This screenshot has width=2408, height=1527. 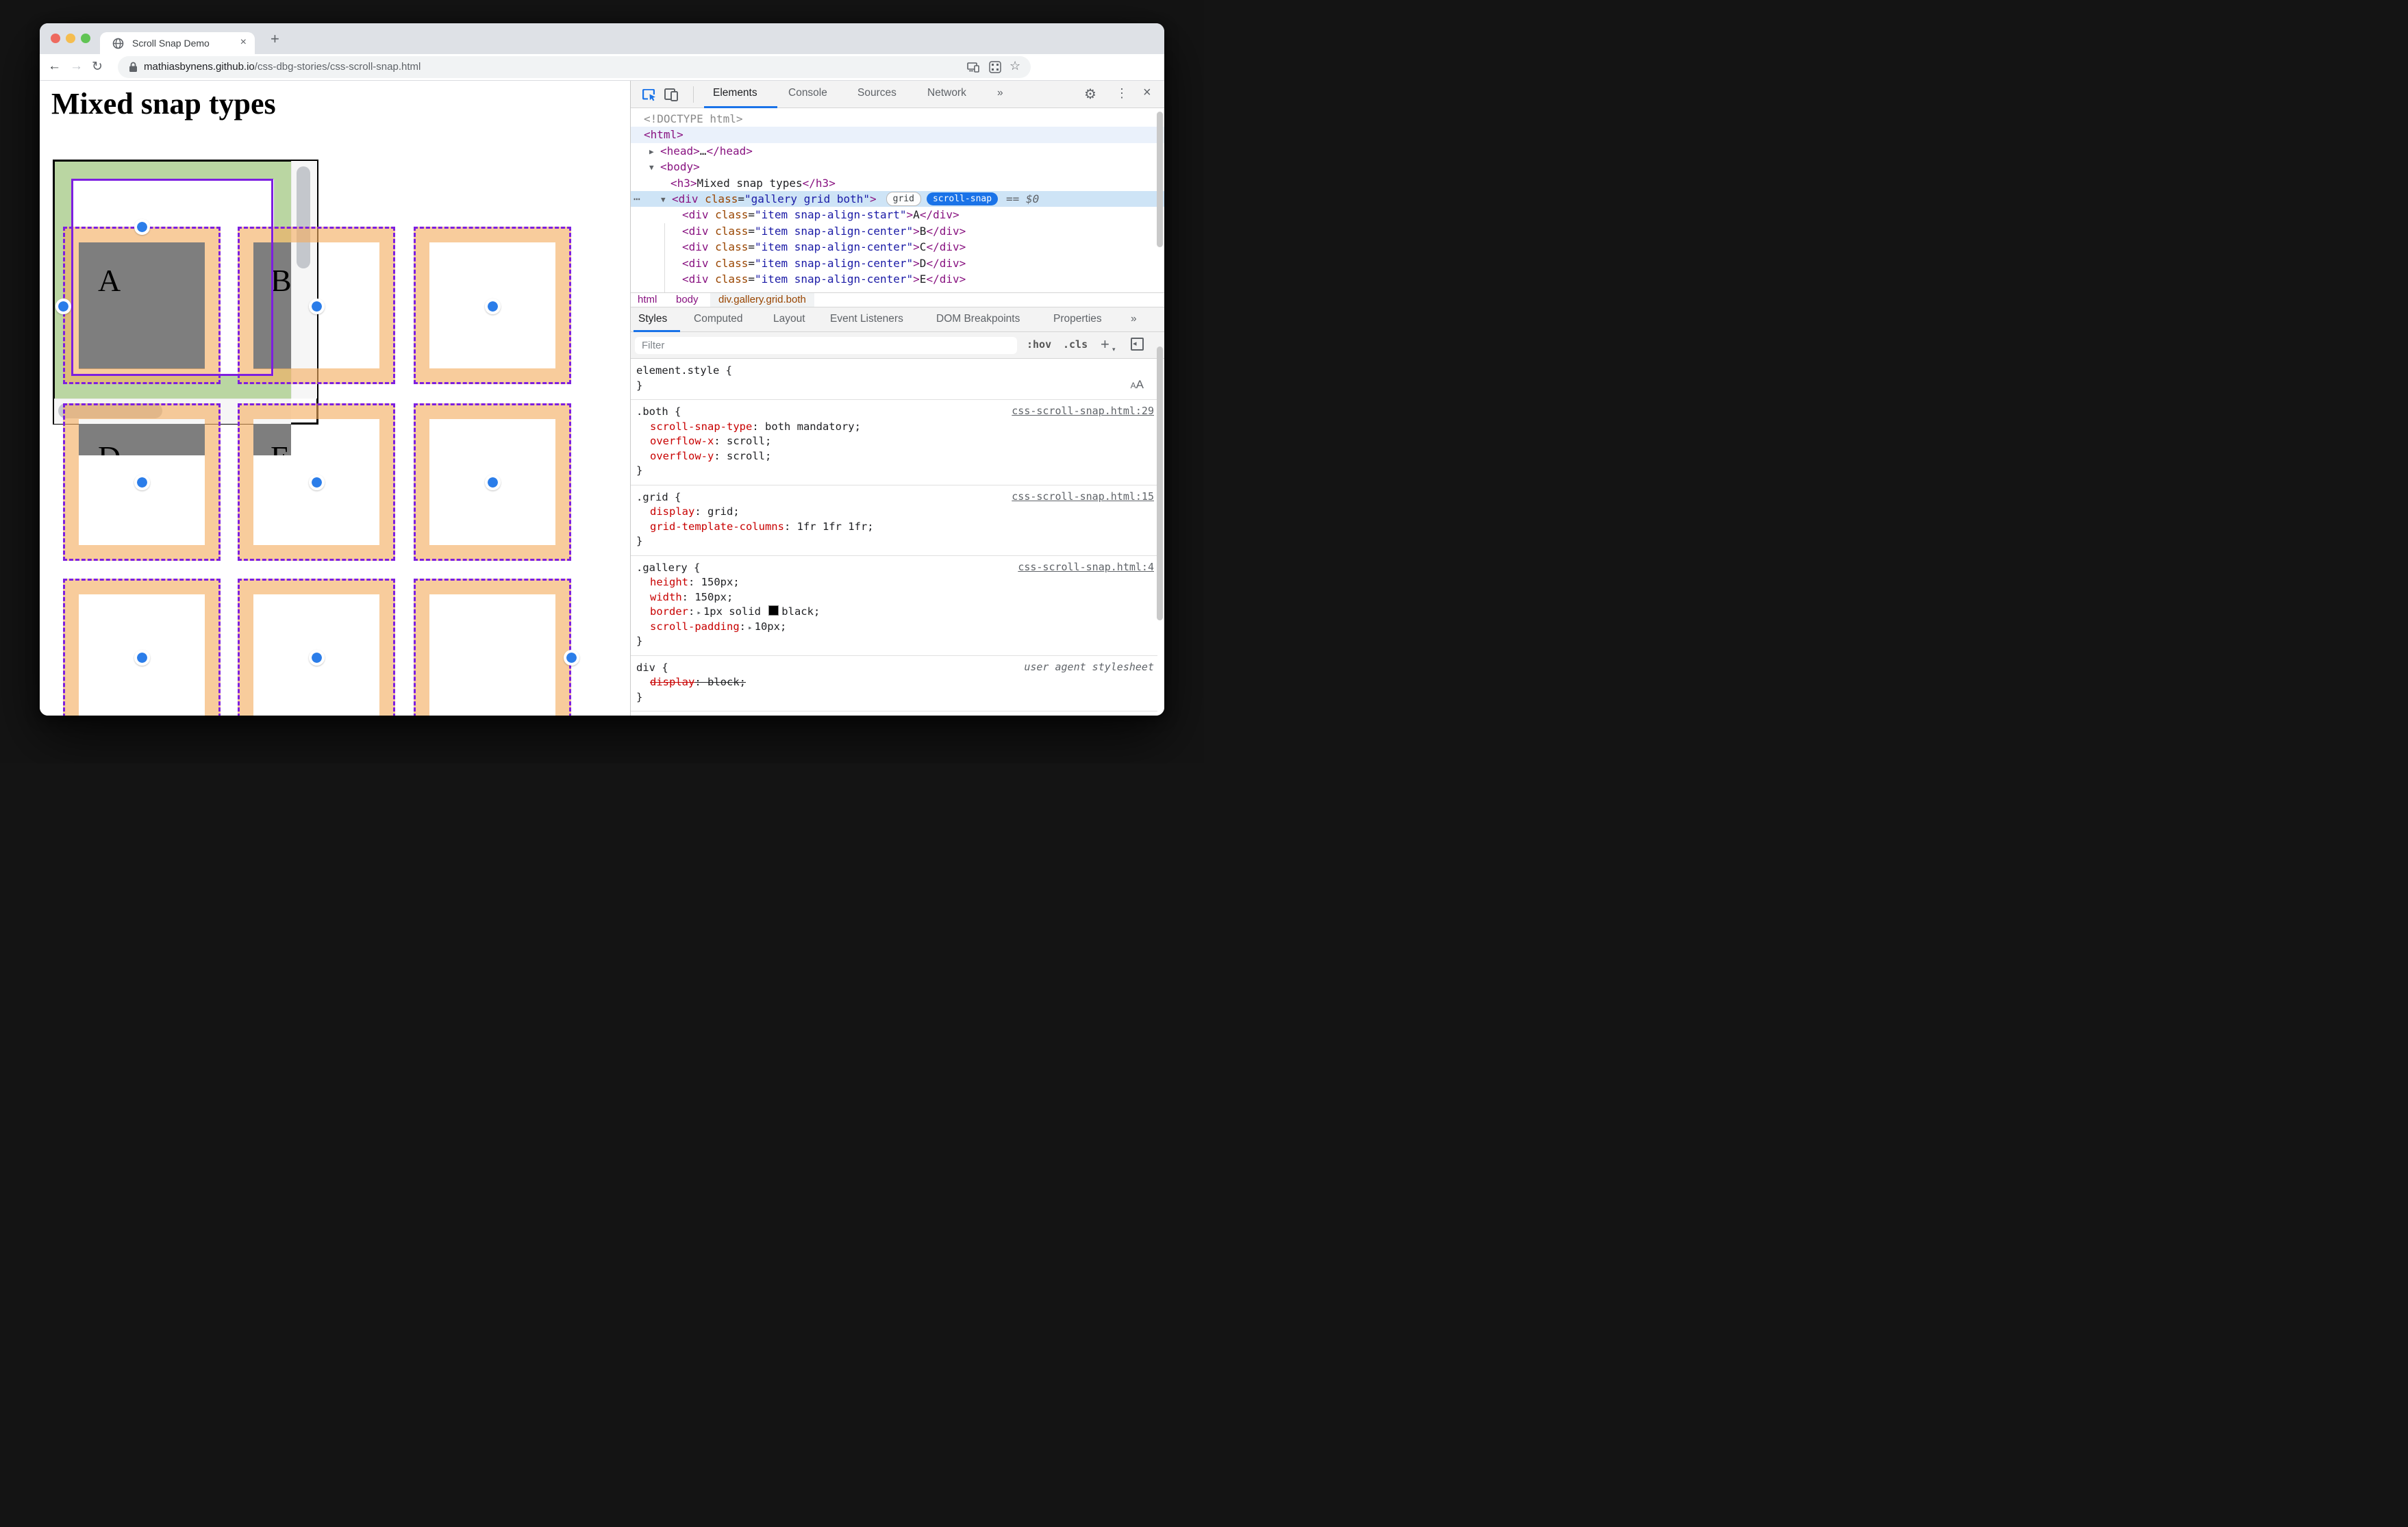 What do you see at coordinates (645, 667) in the screenshot?
I see `selector: div` at bounding box center [645, 667].